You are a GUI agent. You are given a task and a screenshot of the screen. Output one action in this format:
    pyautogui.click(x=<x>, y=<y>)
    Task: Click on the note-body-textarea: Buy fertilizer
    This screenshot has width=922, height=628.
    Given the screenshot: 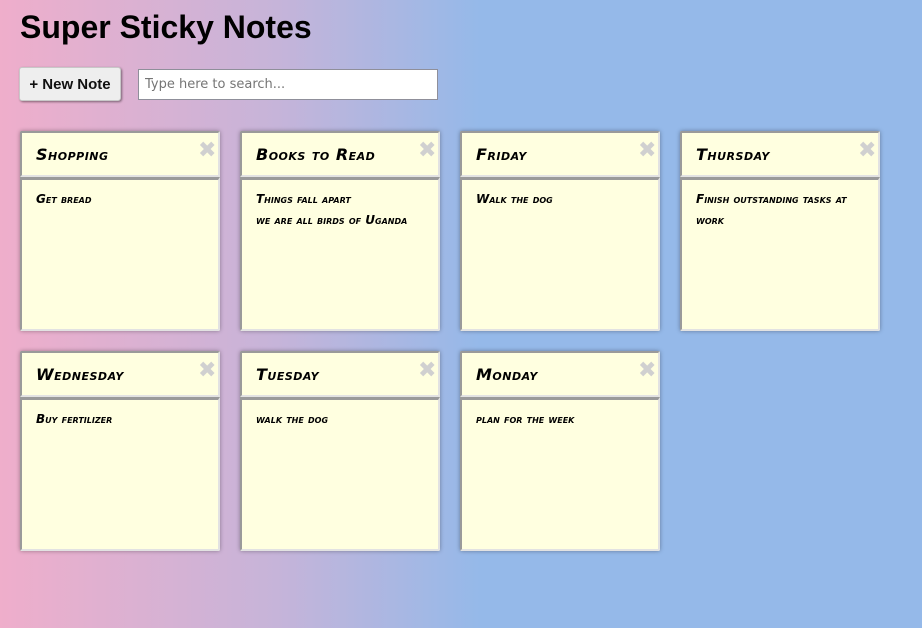 What is the action you would take?
    pyautogui.click(x=120, y=474)
    